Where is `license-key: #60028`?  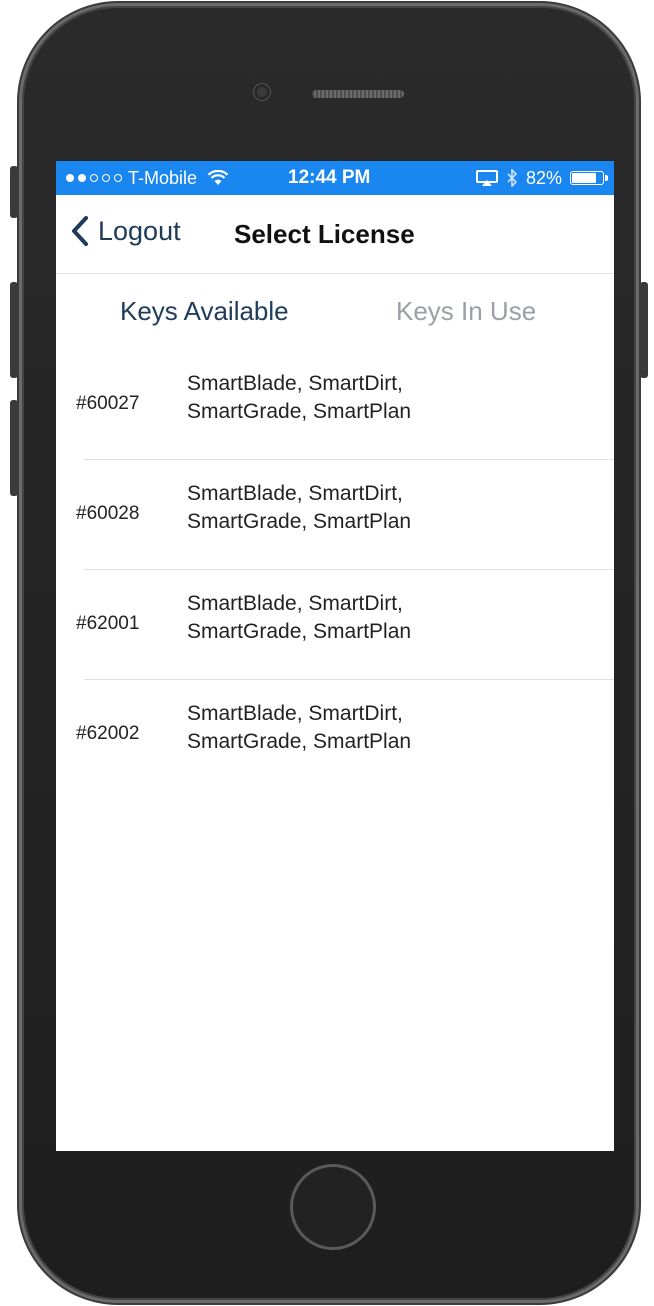 license-key: #60028 is located at coordinates (108, 513).